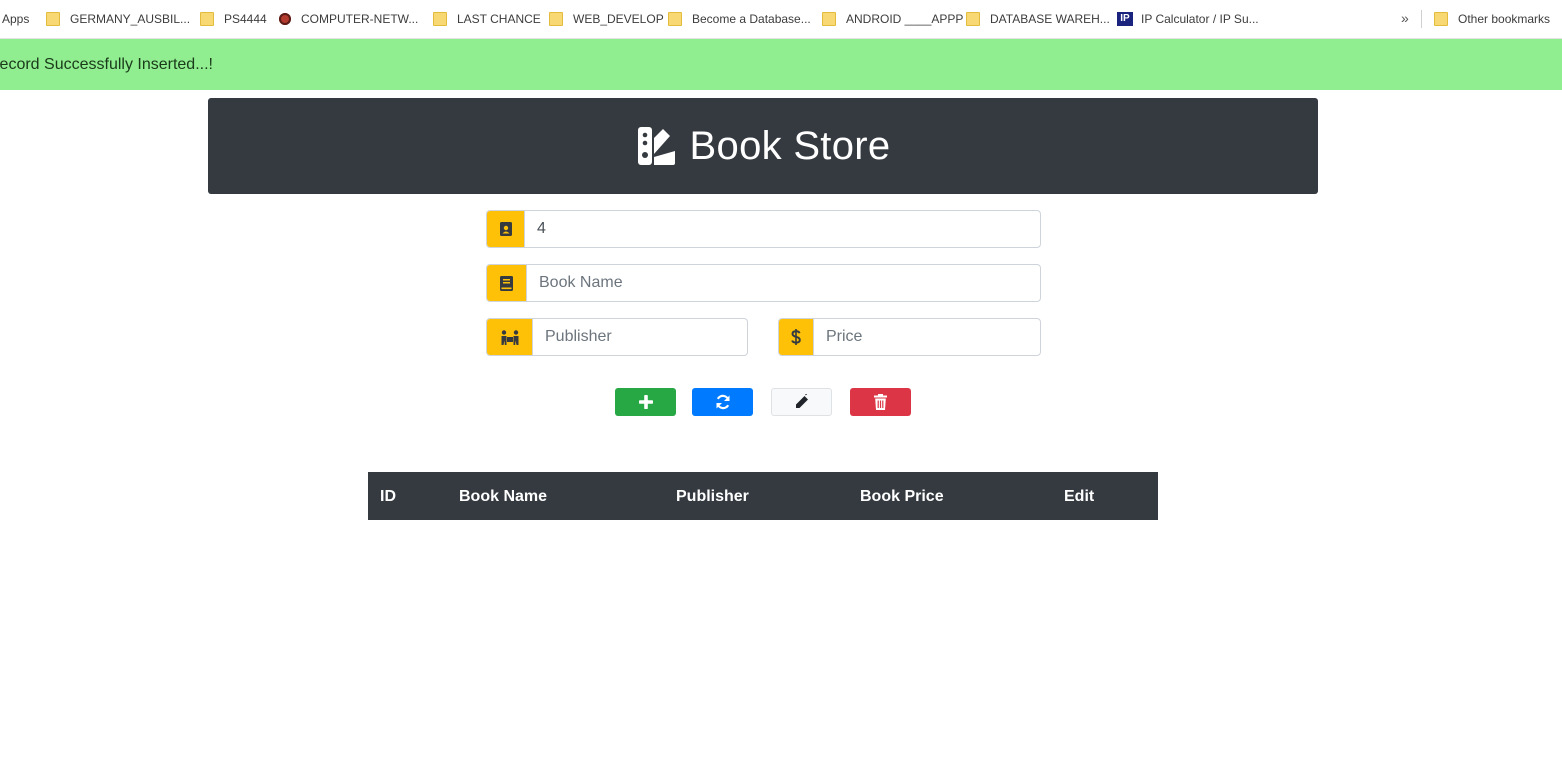 The image size is (1562, 760). Describe the element at coordinates (782, 229) in the screenshot. I see `id-field` at that location.